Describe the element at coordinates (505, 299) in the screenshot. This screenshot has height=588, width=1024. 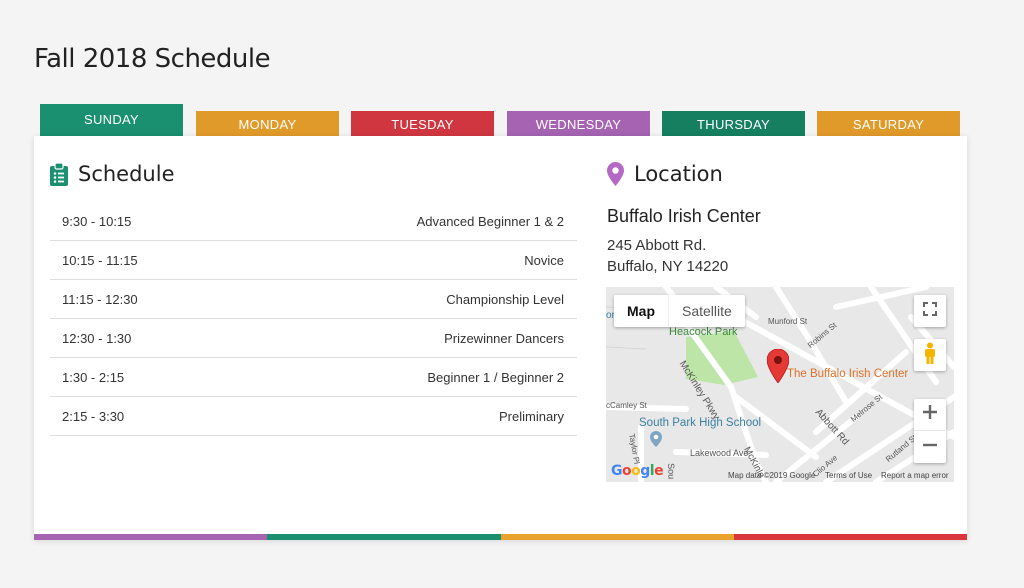
I see `row-level: Championship Level` at that location.